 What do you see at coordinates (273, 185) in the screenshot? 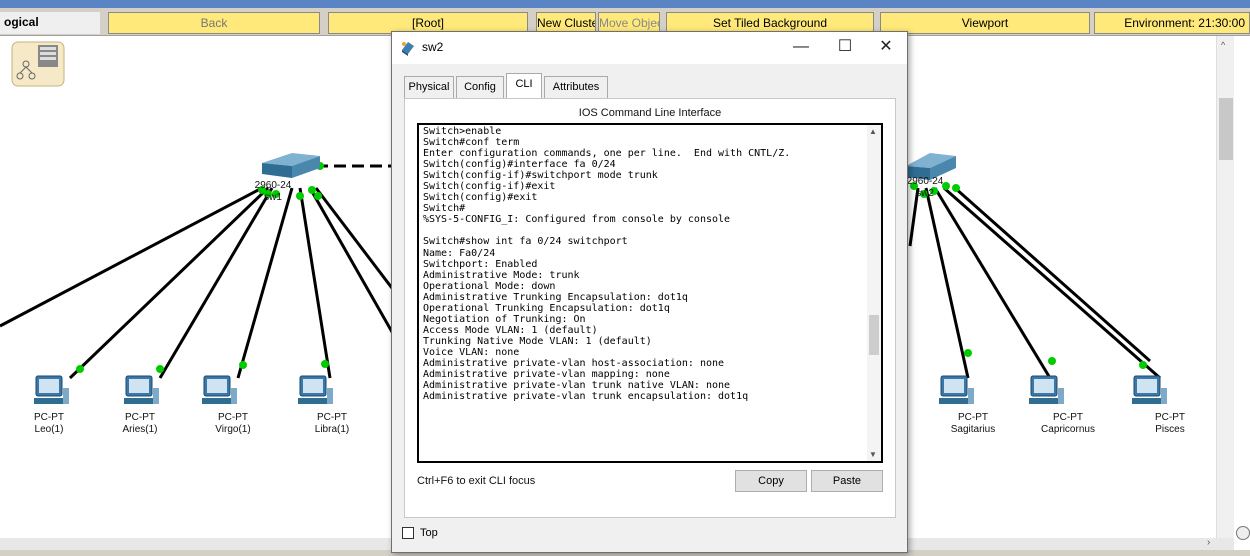
I see `sw1-model-label: 2960-24` at bounding box center [273, 185].